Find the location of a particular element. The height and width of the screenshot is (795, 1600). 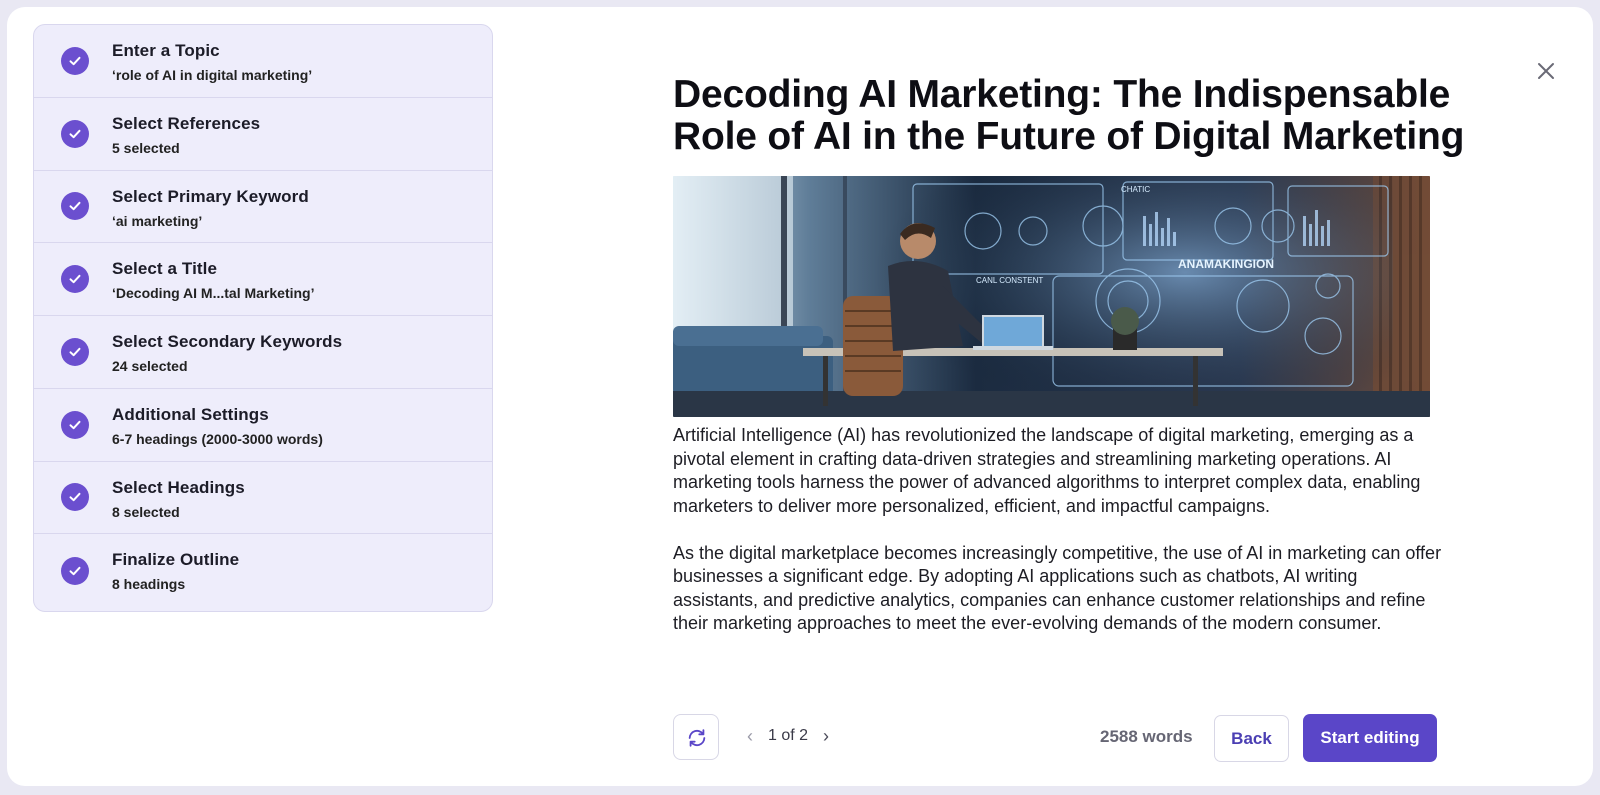

word-count: 2588 words is located at coordinates (1146, 736).